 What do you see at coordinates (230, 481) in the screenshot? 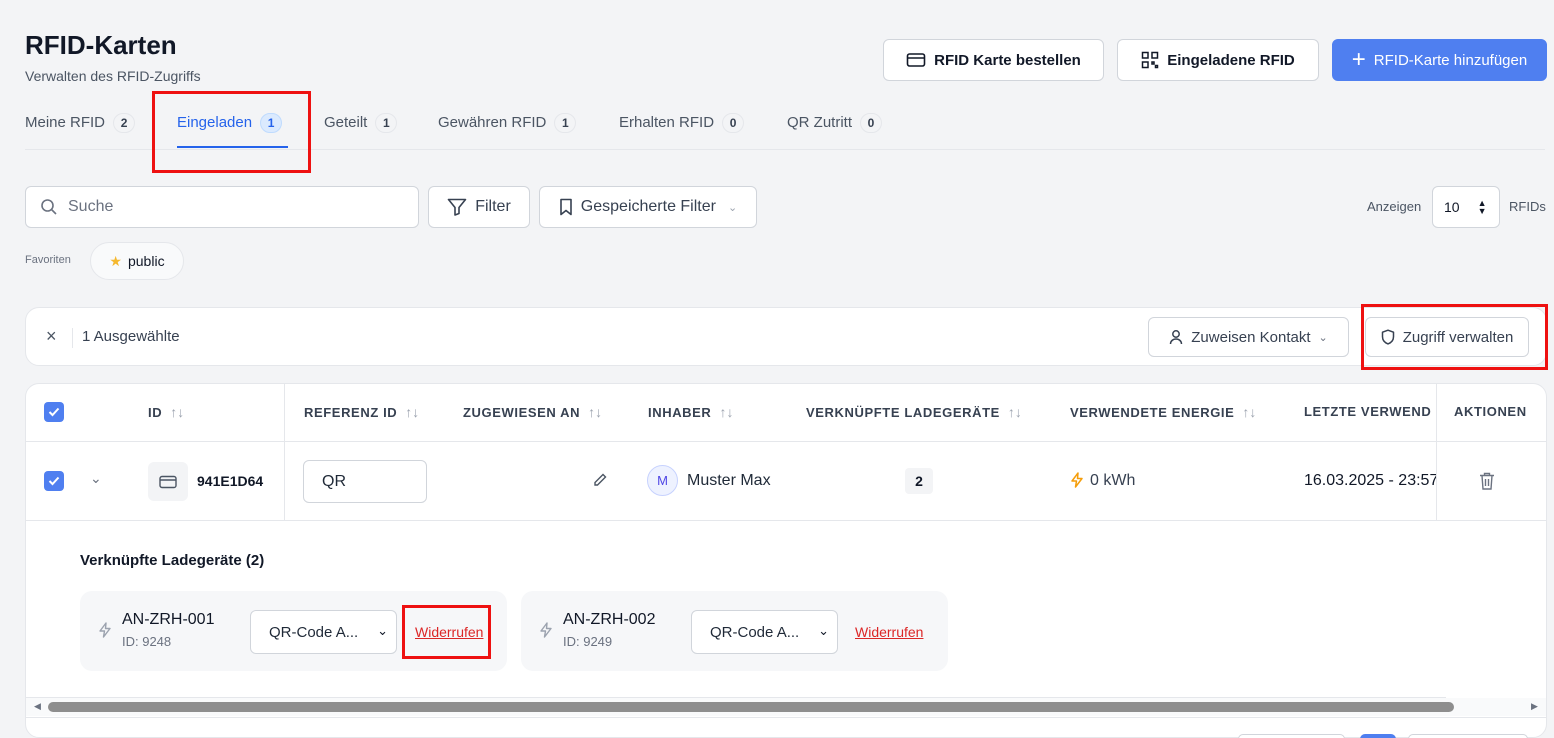
I see `rfid-id: 941E1D64` at bounding box center [230, 481].